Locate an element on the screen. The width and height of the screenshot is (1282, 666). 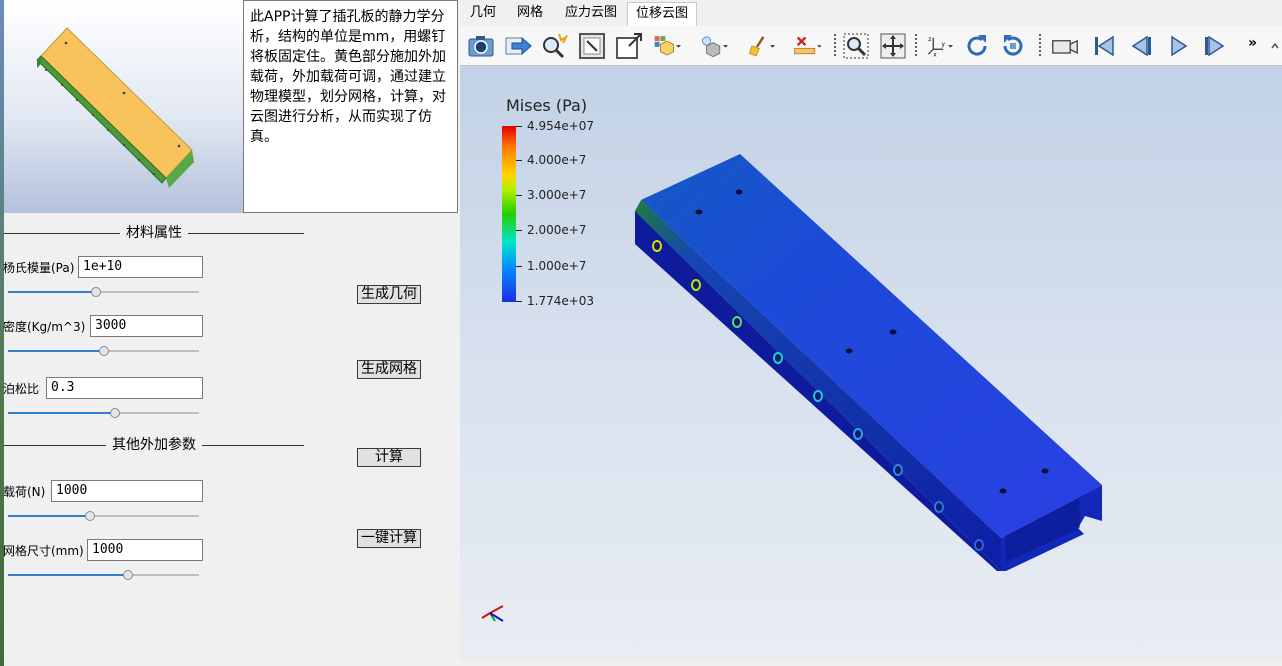
poisson-ratio-label: 泊松比 is located at coordinates (21, 389).